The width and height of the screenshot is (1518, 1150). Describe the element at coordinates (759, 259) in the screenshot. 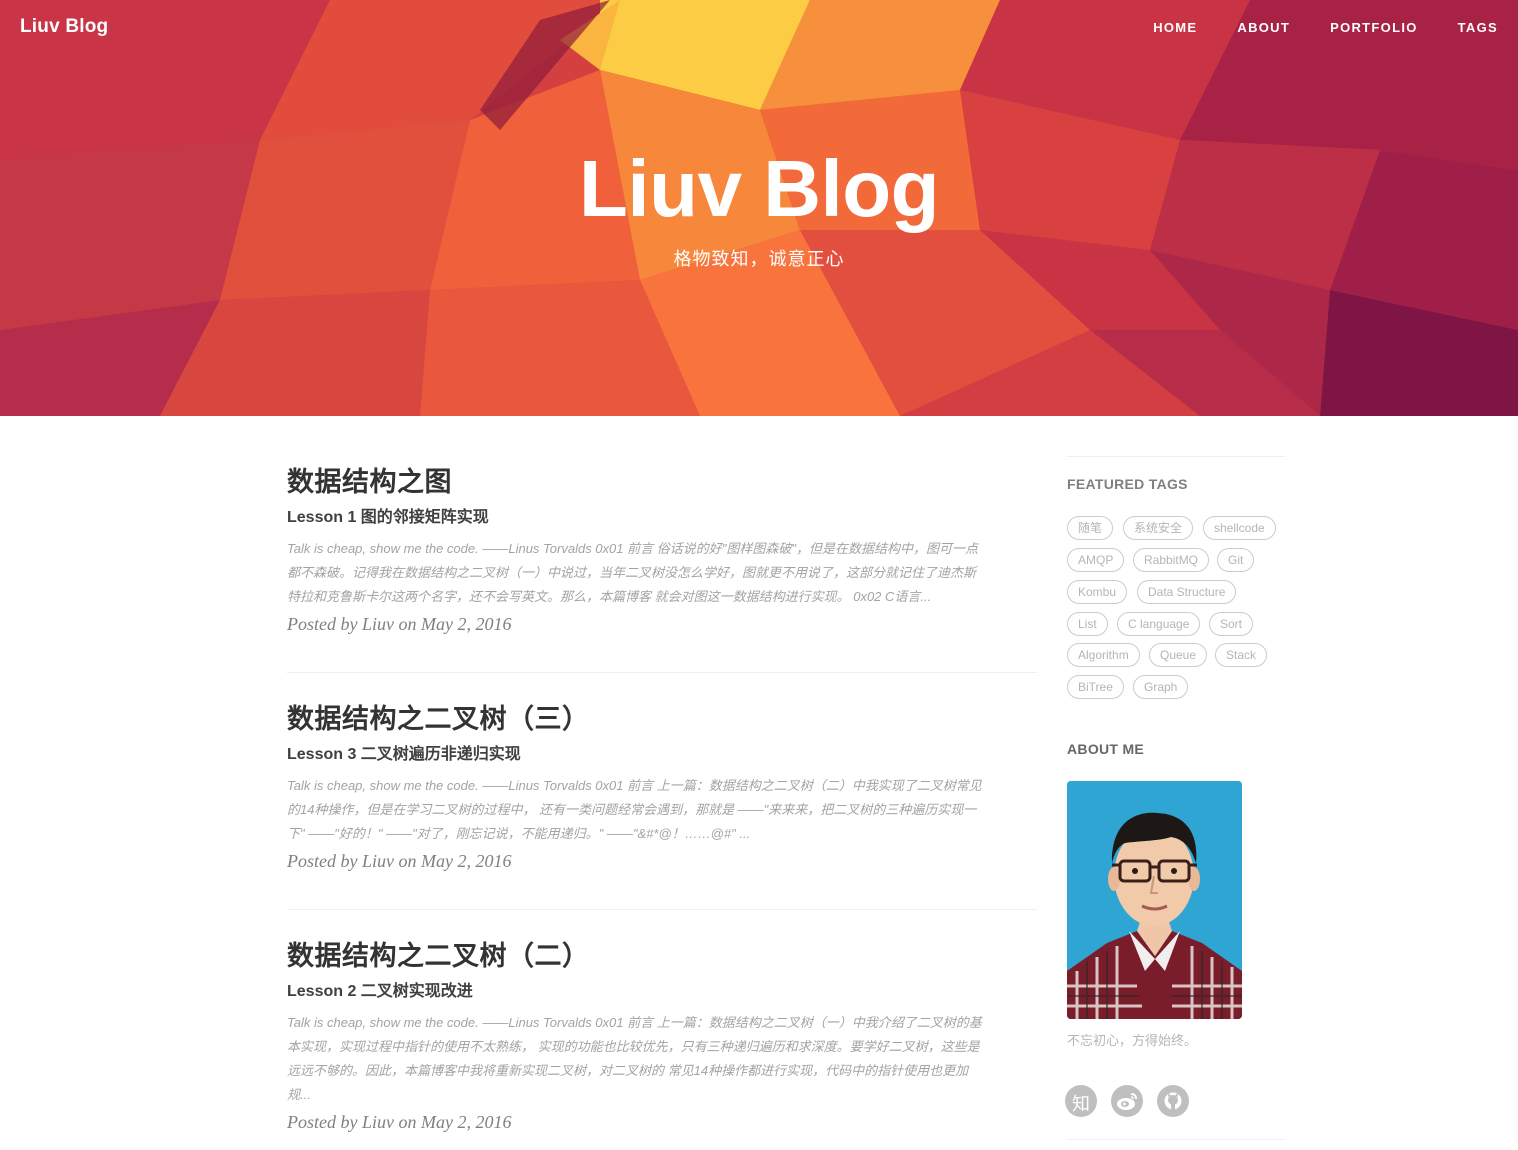

I see `hero-subtitle: 格物致知，诚意正心` at that location.